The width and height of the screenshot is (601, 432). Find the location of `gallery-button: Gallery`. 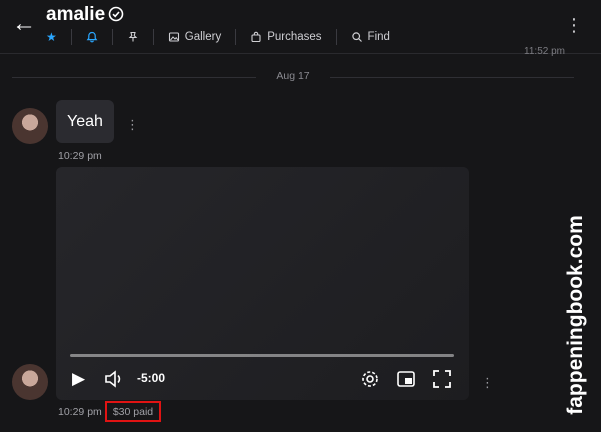

gallery-button: Gallery is located at coordinates (194, 37).